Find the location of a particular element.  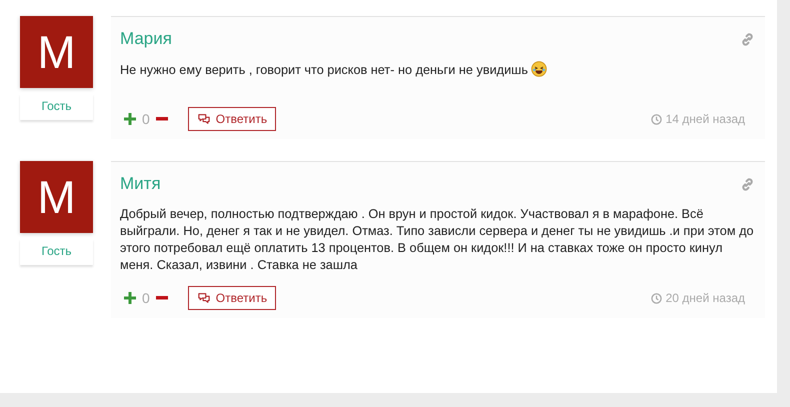

comment-text: Не нужно ему верить , говорит что рисков нет- но деньги не увидишь is located at coordinates (437, 78).